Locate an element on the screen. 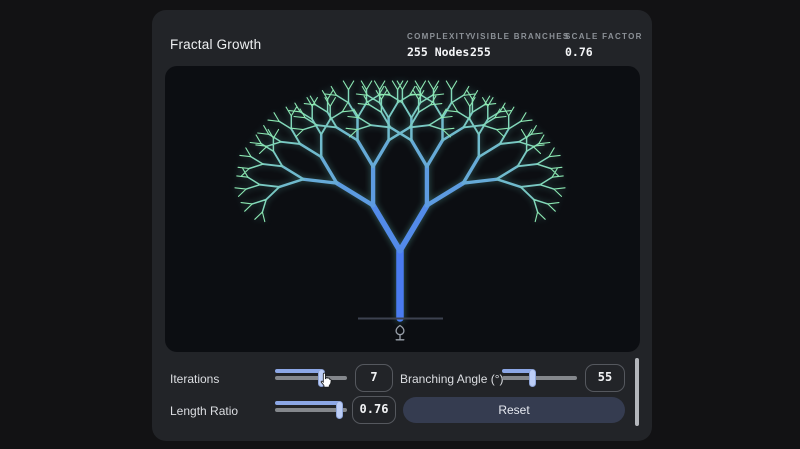 Image resolution: width=800 pixels, height=449 pixels. stat-scale-factor-value: 0.76 is located at coordinates (579, 52).